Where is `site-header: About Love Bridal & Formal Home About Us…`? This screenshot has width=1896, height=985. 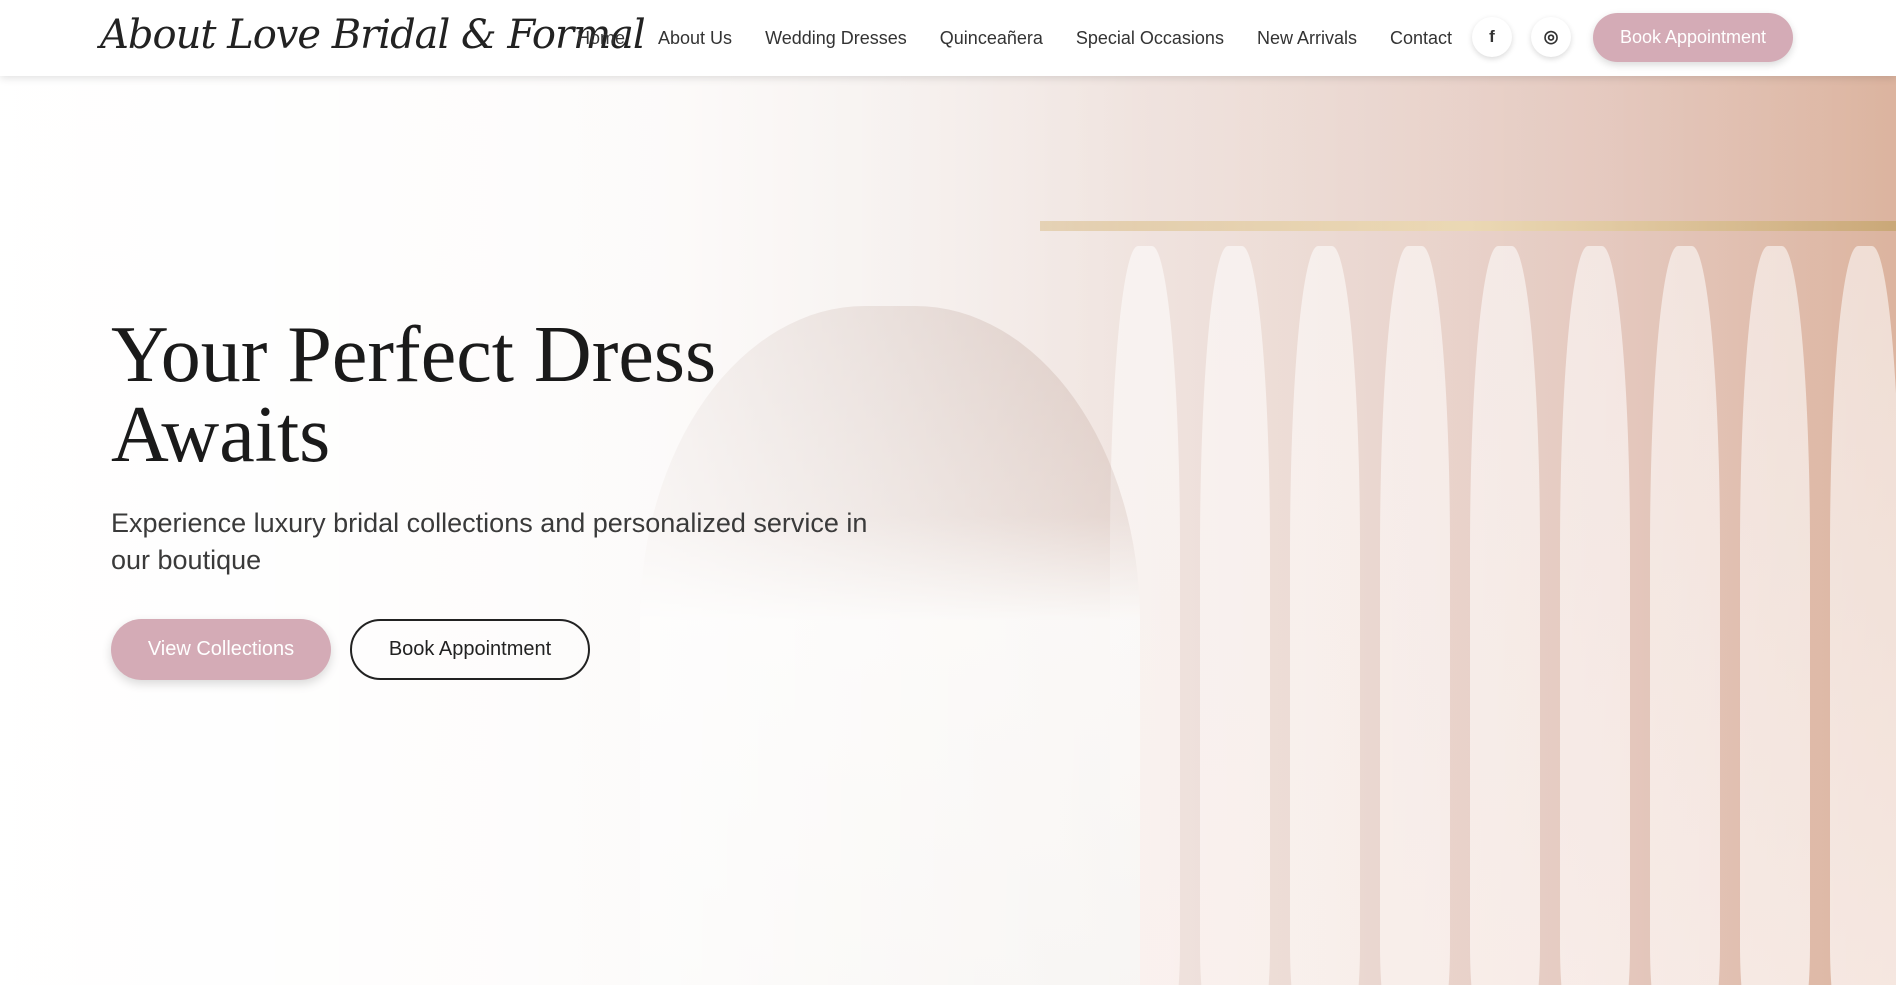 site-header: About Love Bridal & Formal Home About Us… is located at coordinates (948, 38).